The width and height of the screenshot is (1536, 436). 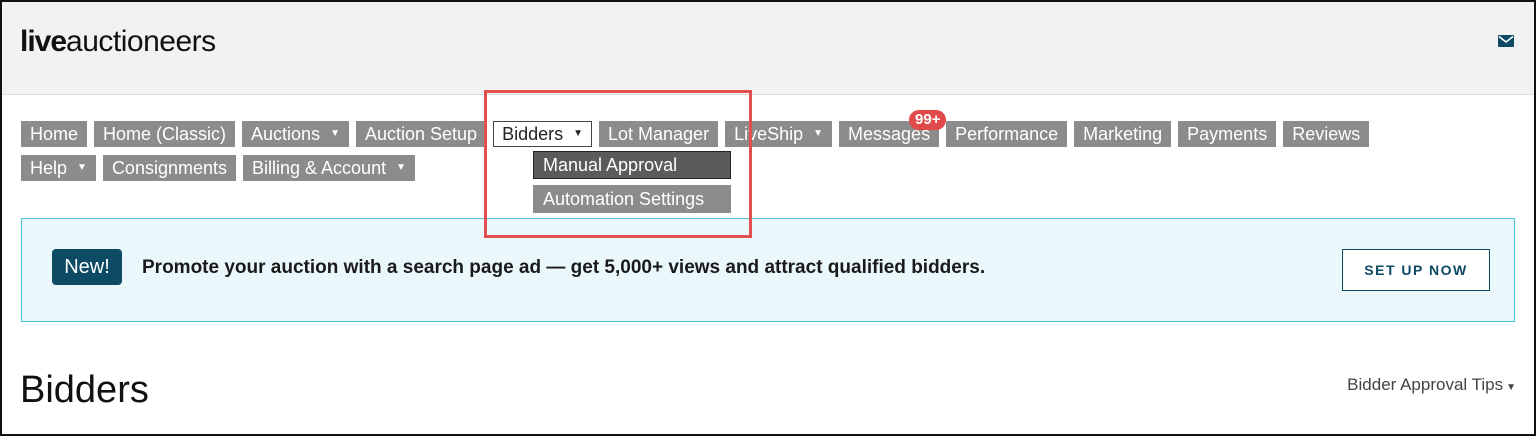 I want to click on nav-home-label: Home, so click(x=54, y=134).